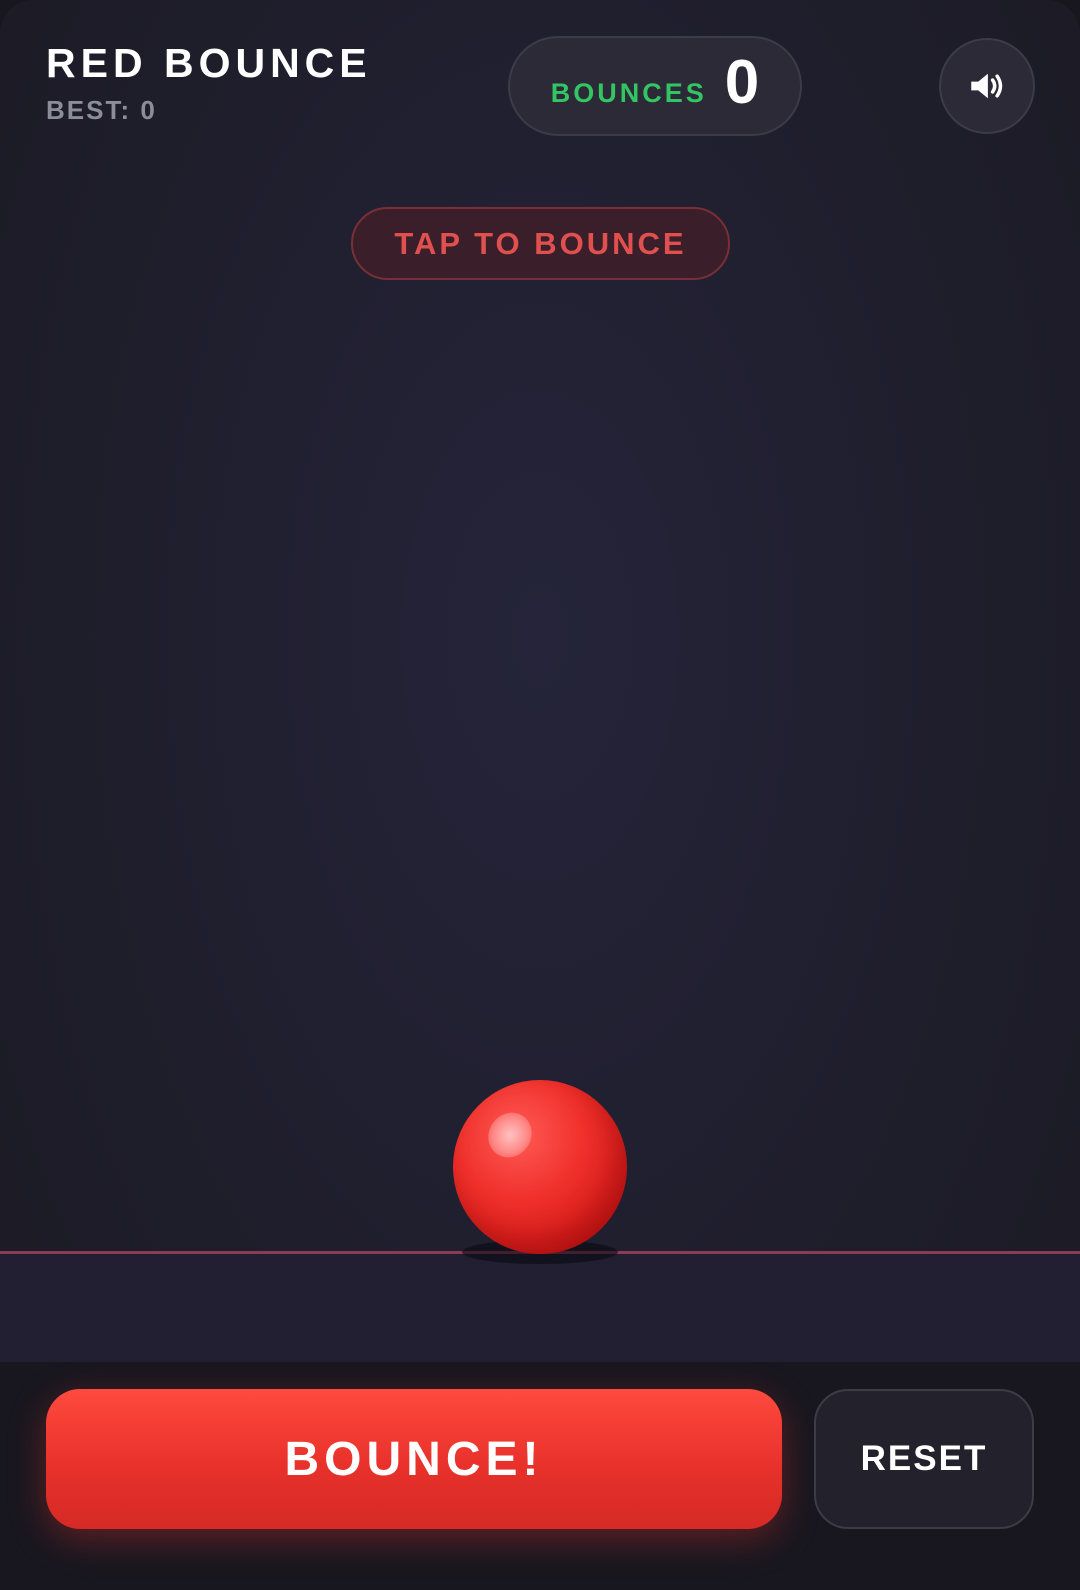 This screenshot has height=1590, width=1080. I want to click on sound-toggle-button, so click(987, 86).